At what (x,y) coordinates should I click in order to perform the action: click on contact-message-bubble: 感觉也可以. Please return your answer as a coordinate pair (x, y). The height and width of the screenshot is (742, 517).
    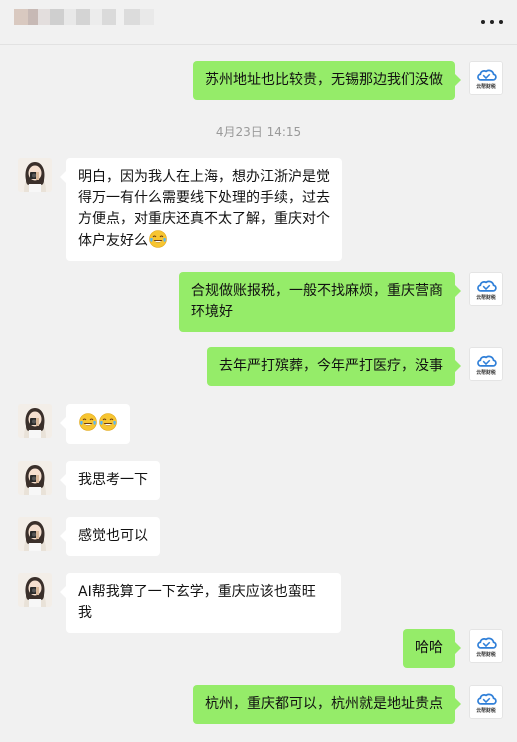
    Looking at the image, I should click on (110, 536).